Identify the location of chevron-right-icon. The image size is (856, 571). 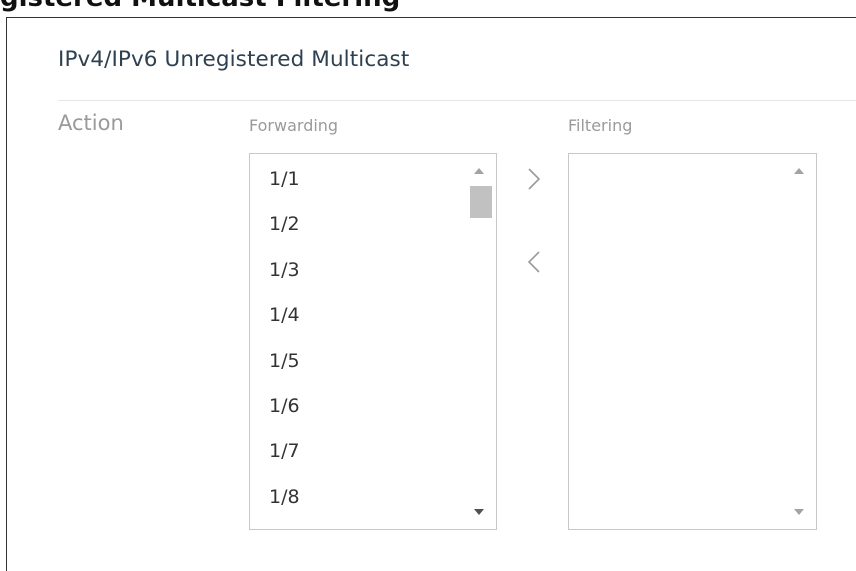
(534, 179).